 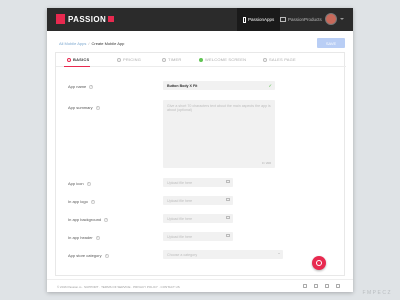 What do you see at coordinates (182, 85) in the screenshot?
I see `app-name-value: Button Body X Fit` at bounding box center [182, 85].